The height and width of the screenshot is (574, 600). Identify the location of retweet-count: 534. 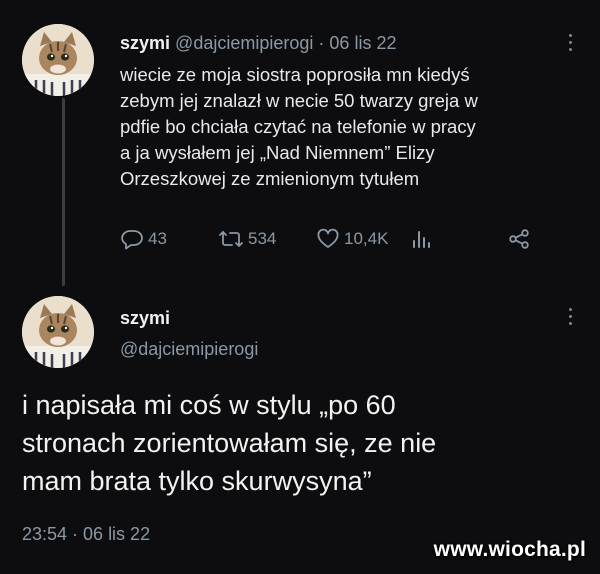
(262, 238).